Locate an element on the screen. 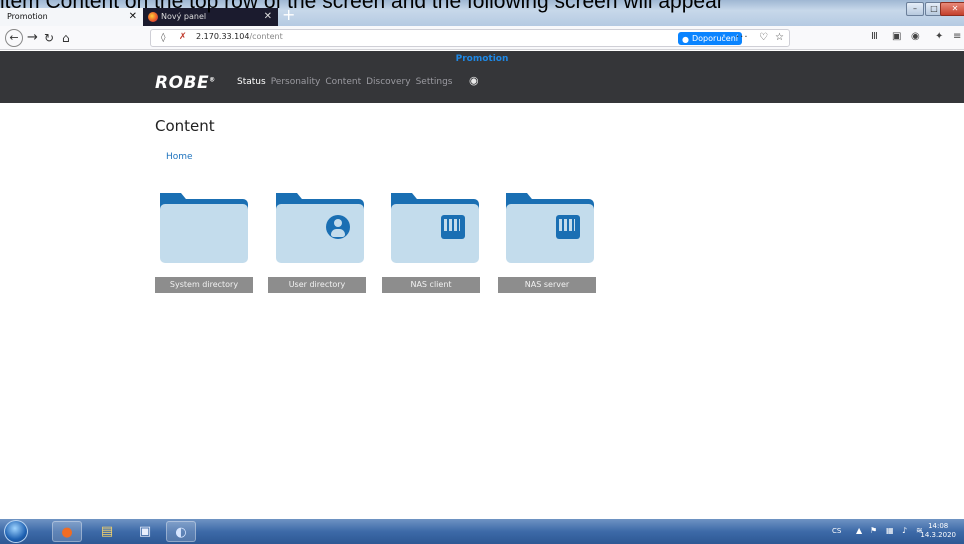  tray-arrow-icon: ▲ is located at coordinates (859, 530).